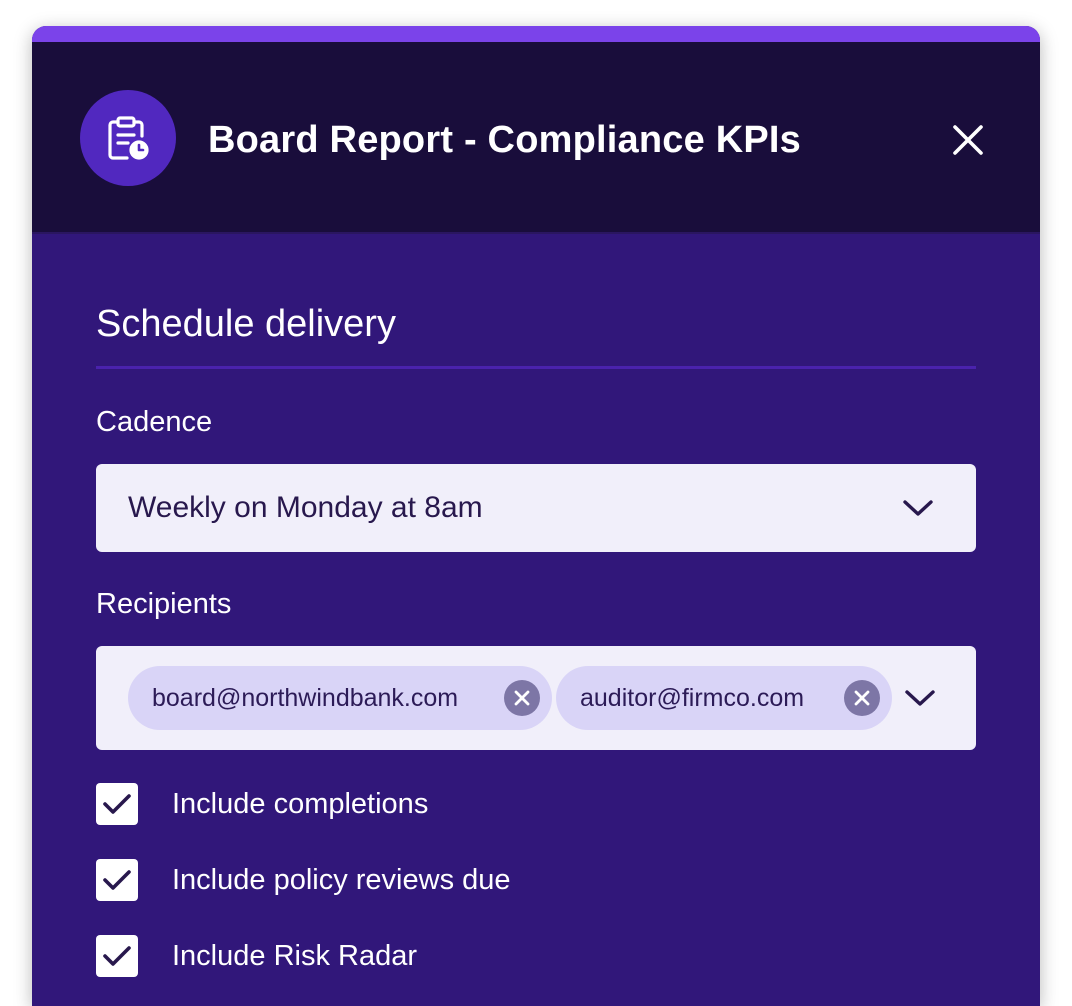 The width and height of the screenshot is (1072, 1006). I want to click on recipient-chip: board@northwindbank.com, so click(340, 698).